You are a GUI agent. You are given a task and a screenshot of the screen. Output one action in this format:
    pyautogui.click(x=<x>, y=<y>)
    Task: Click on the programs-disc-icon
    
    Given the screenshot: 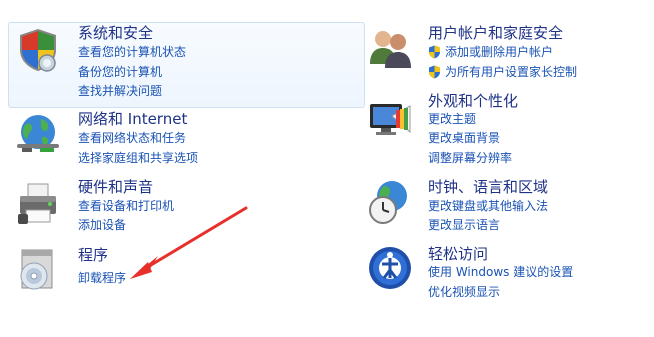 What is the action you would take?
    pyautogui.click(x=38, y=270)
    